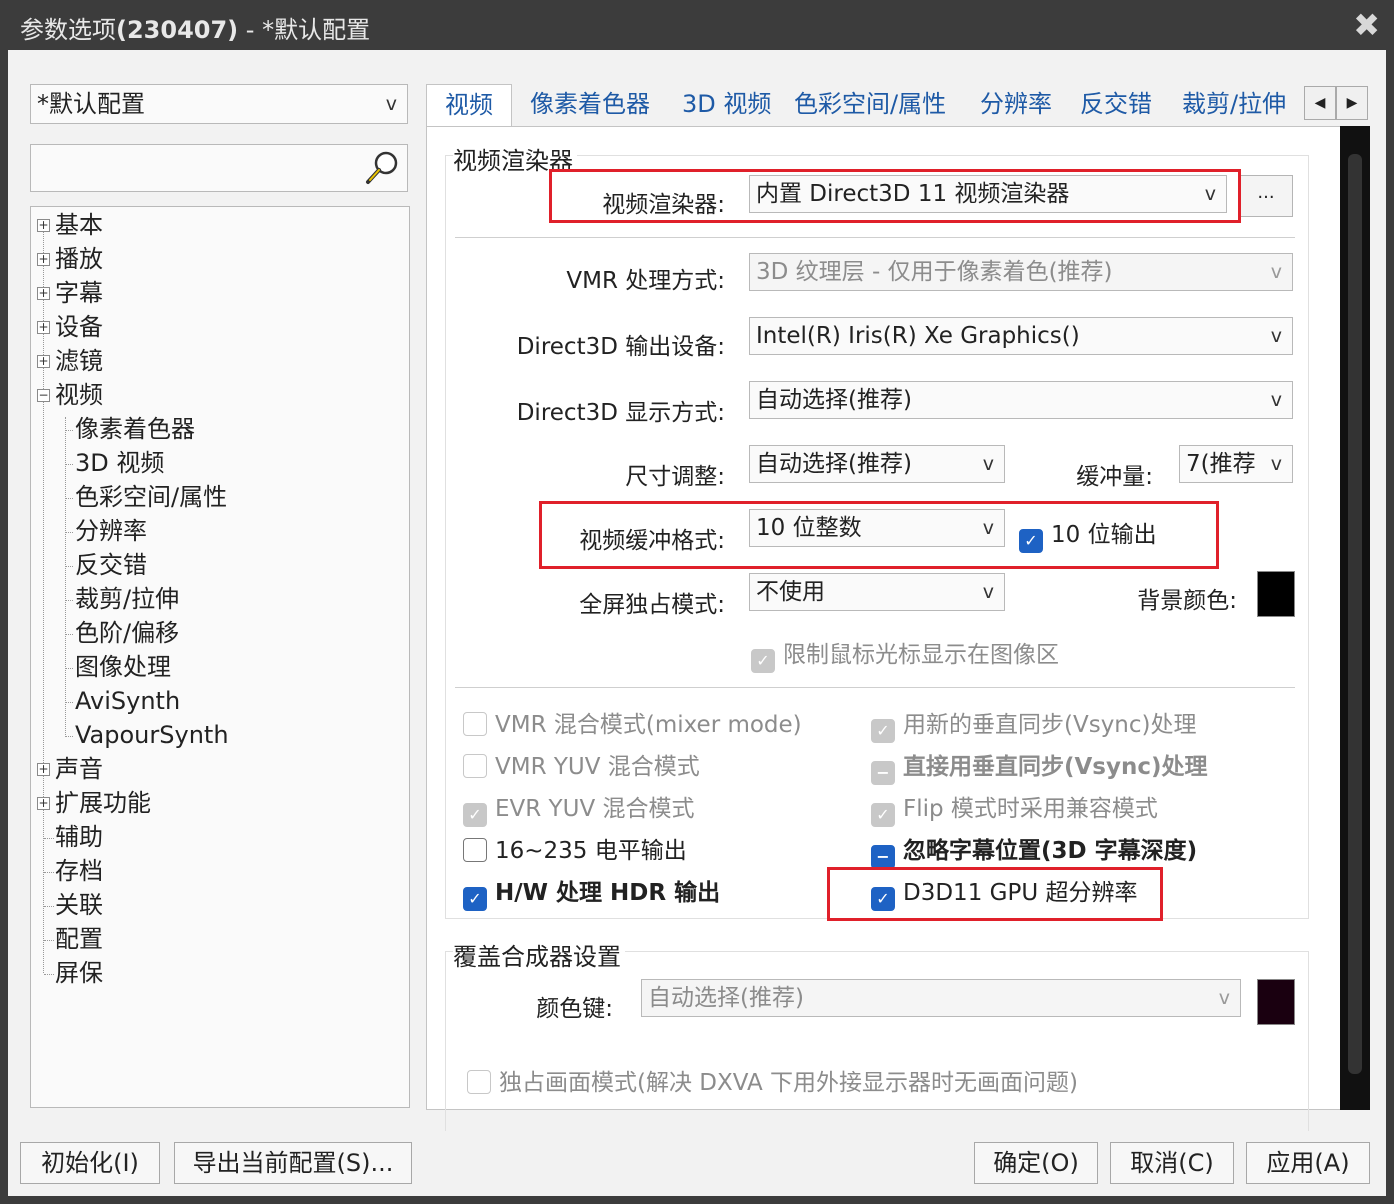  I want to click on overlay-group-title: 覆盖合成器设置, so click(539, 954).